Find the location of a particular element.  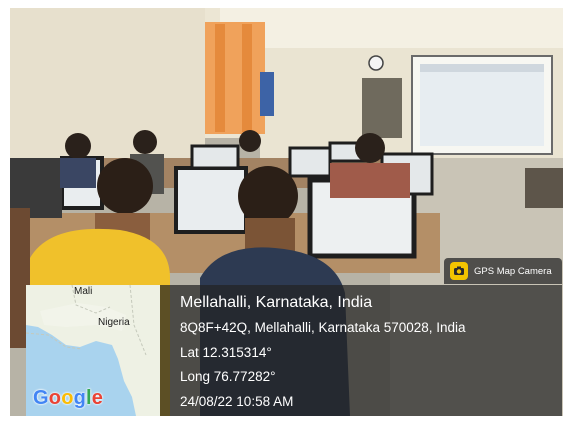

latitude: Lat 12.315314° is located at coordinates (226, 352).